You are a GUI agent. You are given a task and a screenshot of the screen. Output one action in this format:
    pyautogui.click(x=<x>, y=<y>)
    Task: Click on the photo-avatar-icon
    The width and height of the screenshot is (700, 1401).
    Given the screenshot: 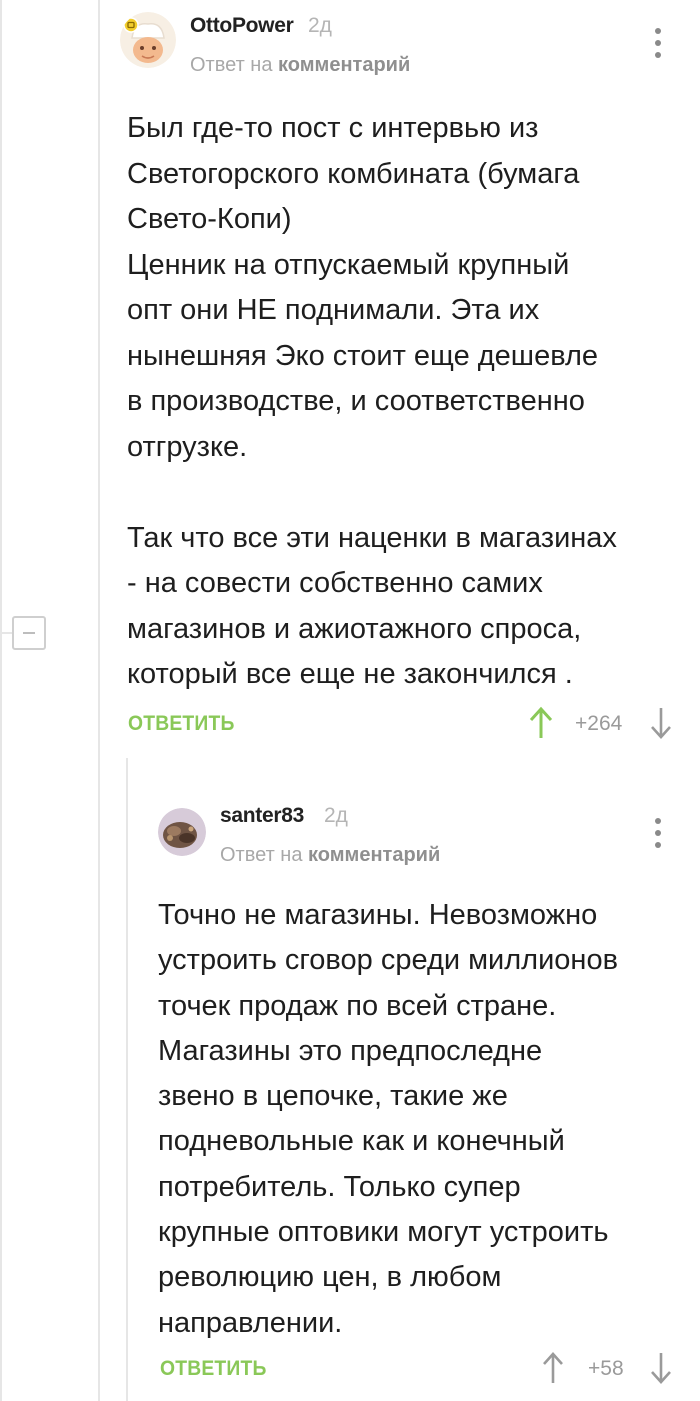 What is the action you would take?
    pyautogui.click(x=182, y=832)
    